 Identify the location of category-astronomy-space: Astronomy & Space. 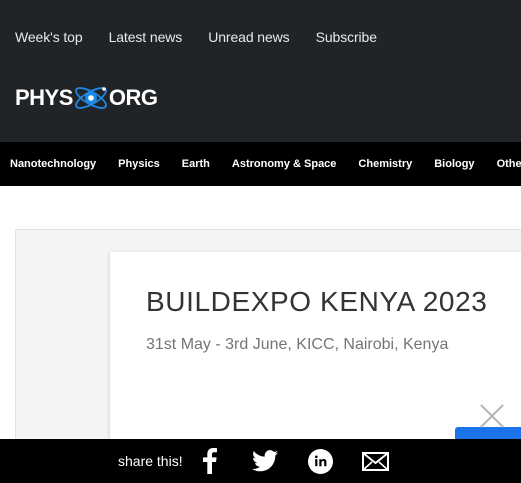
(284, 164).